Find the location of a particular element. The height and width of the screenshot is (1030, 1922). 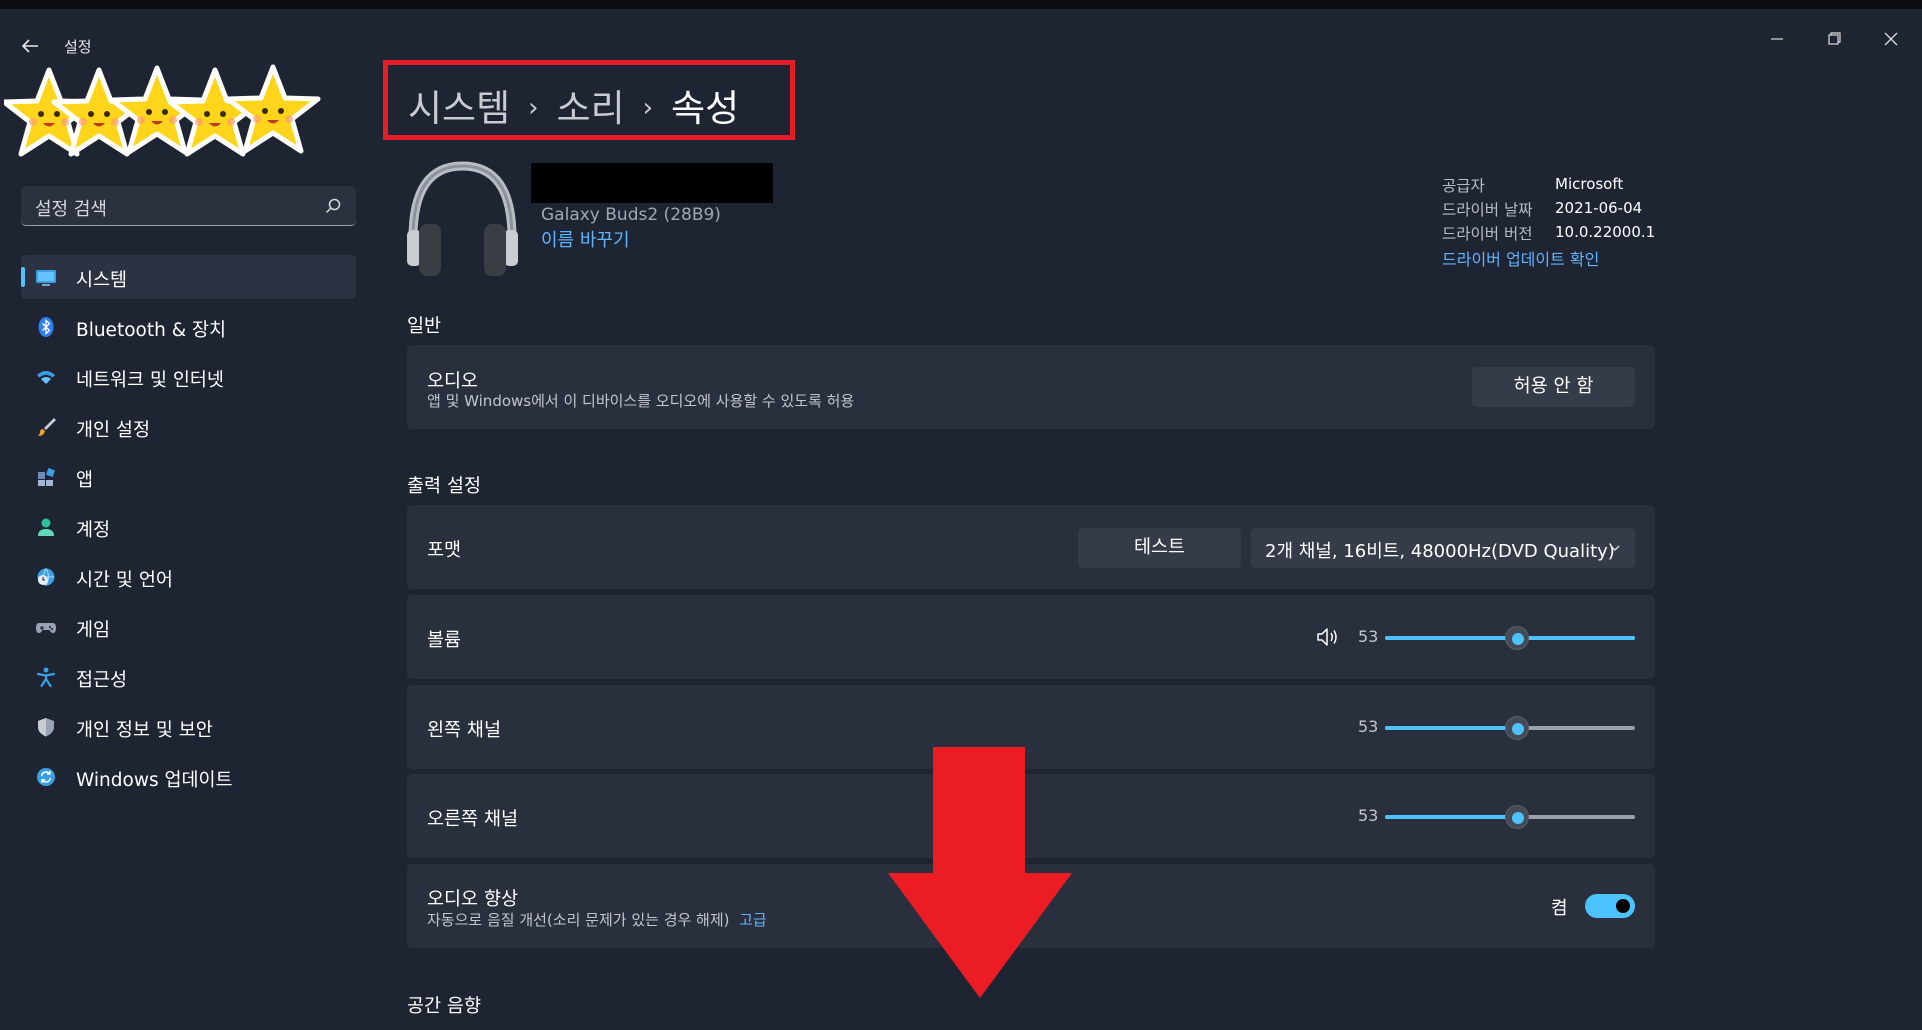

volume-slider is located at coordinates (1510, 638).